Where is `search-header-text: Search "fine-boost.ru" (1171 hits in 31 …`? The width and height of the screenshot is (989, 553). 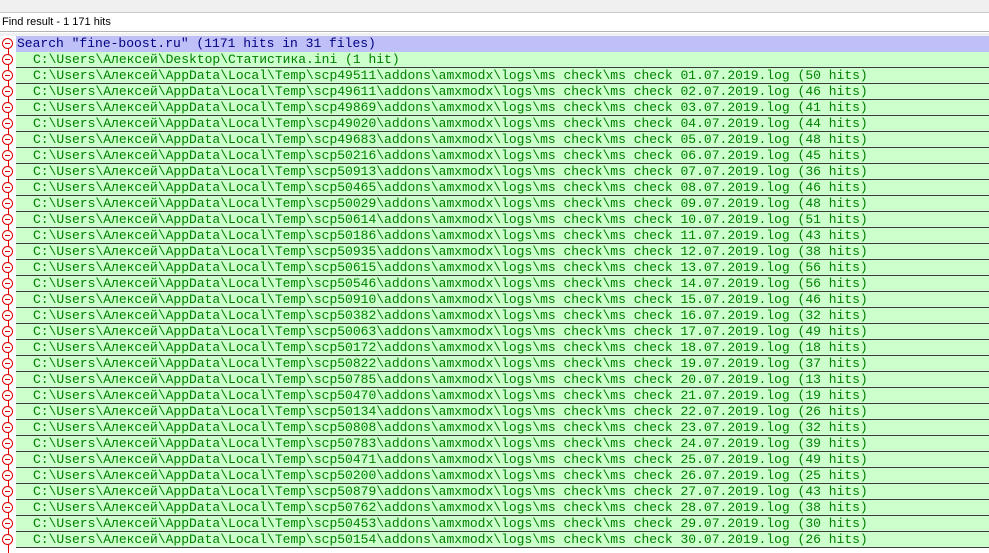
search-header-text: Search "fine-boost.ru" (1171 hits in 31 … is located at coordinates (502, 44).